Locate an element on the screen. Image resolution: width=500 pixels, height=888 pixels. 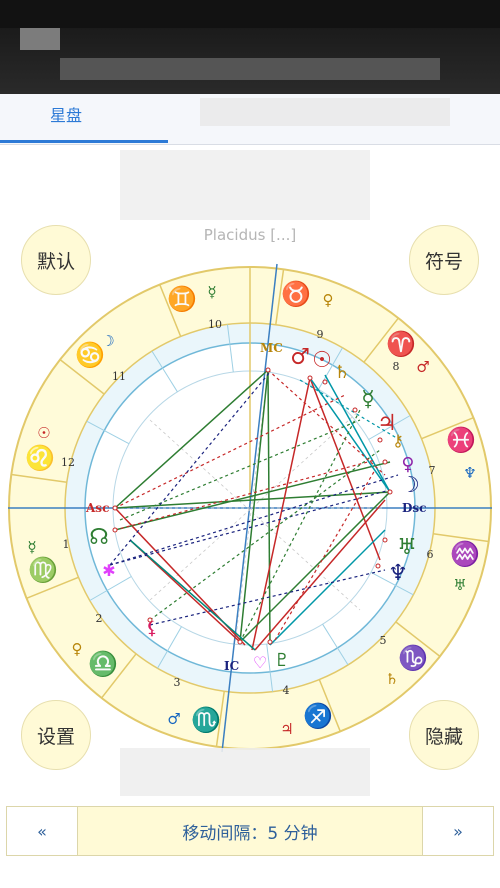
capricorn-ruler-icon: ♄ is located at coordinates (391, 679).